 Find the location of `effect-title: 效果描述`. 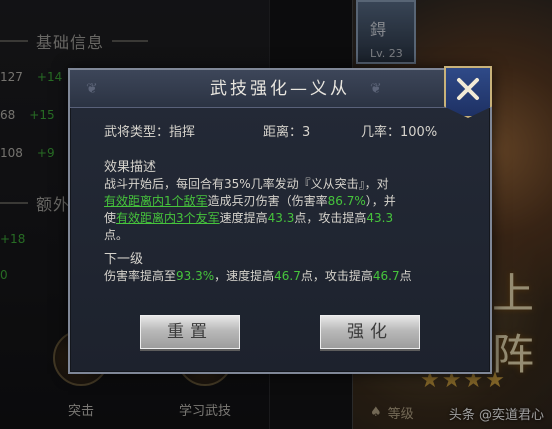

effect-title: 效果描述 is located at coordinates (130, 167).